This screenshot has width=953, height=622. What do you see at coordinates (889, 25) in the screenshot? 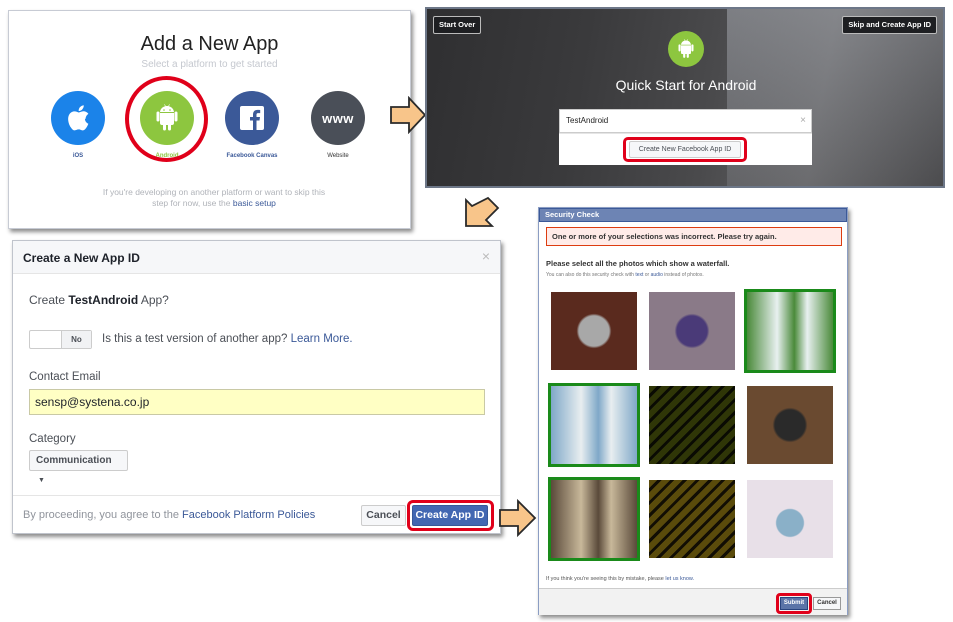
I see `skip-create-app-id-button: Skip and Create App ID` at bounding box center [889, 25].